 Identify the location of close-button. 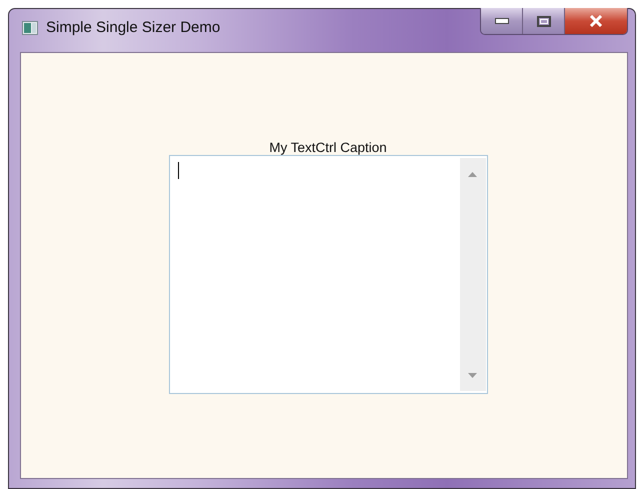
(596, 21).